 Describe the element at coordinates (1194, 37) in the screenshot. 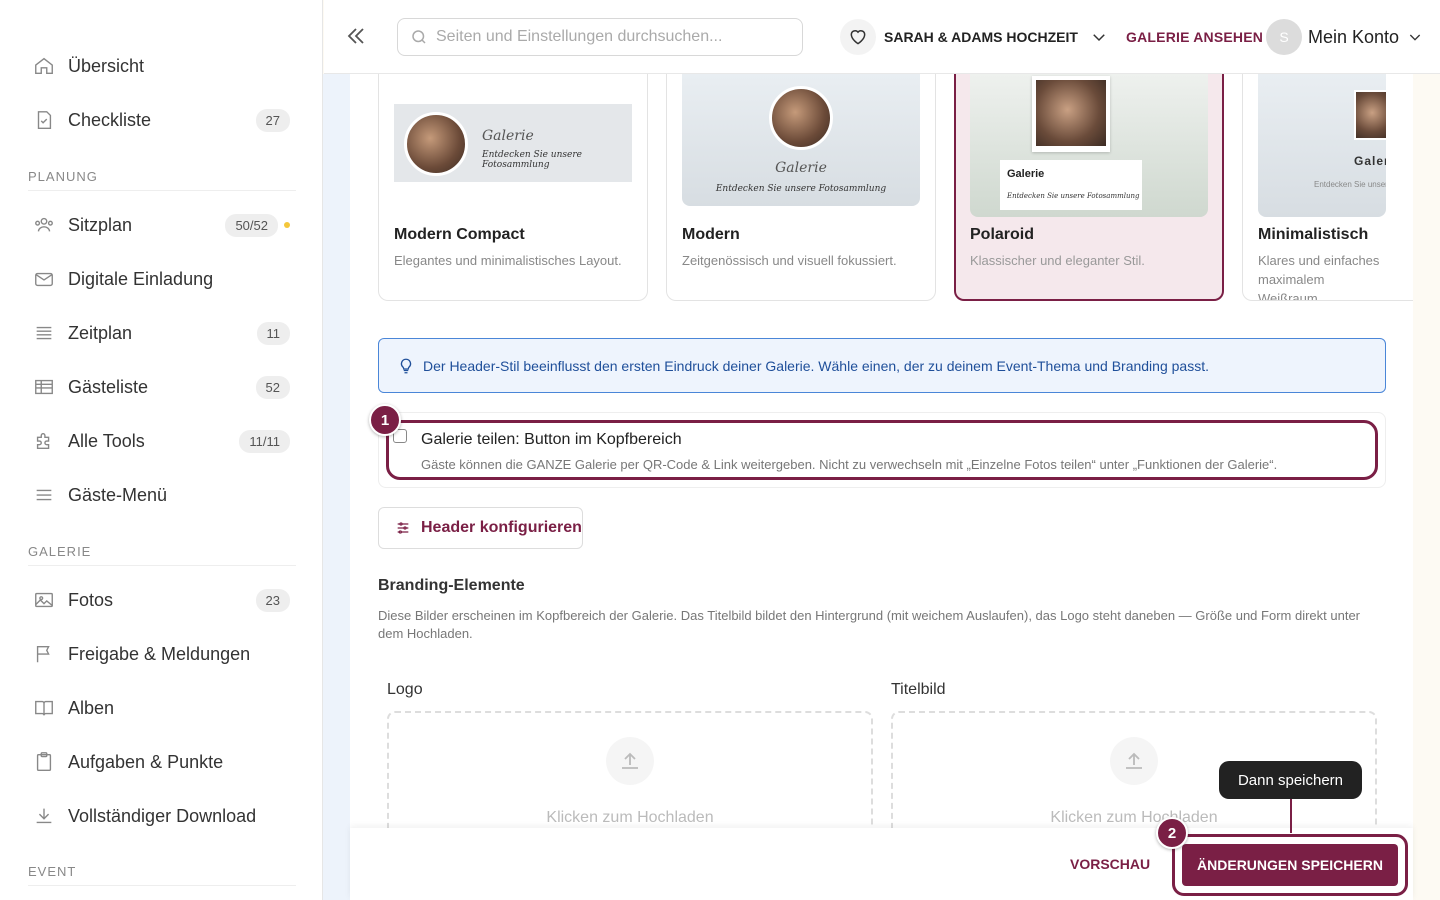

I see `view-gallery-link: GALERIE ANSEHEN` at that location.